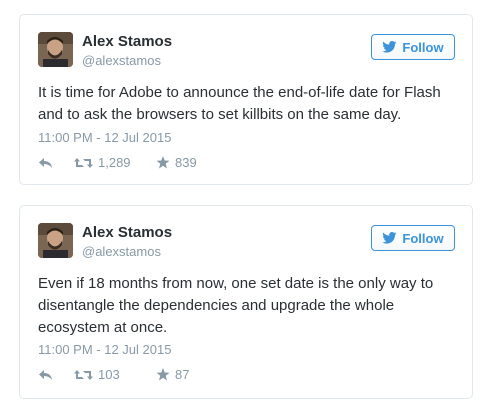 The image size is (500, 411). I want to click on favorite-button: 839, so click(176, 162).